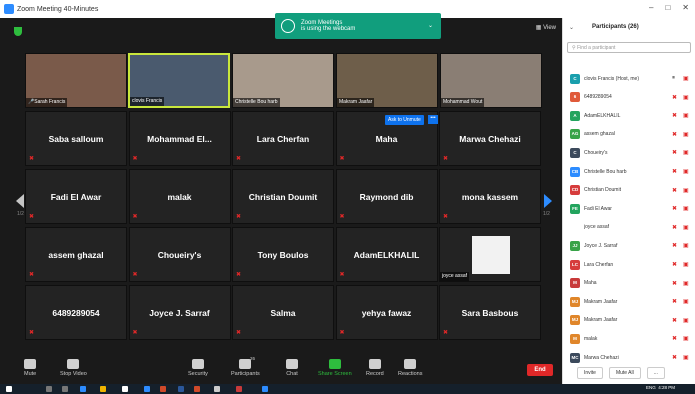 Image resolution: width=695 pixels, height=394 pixels. What do you see at coordinates (49, 389) in the screenshot?
I see `search-icon` at bounding box center [49, 389].